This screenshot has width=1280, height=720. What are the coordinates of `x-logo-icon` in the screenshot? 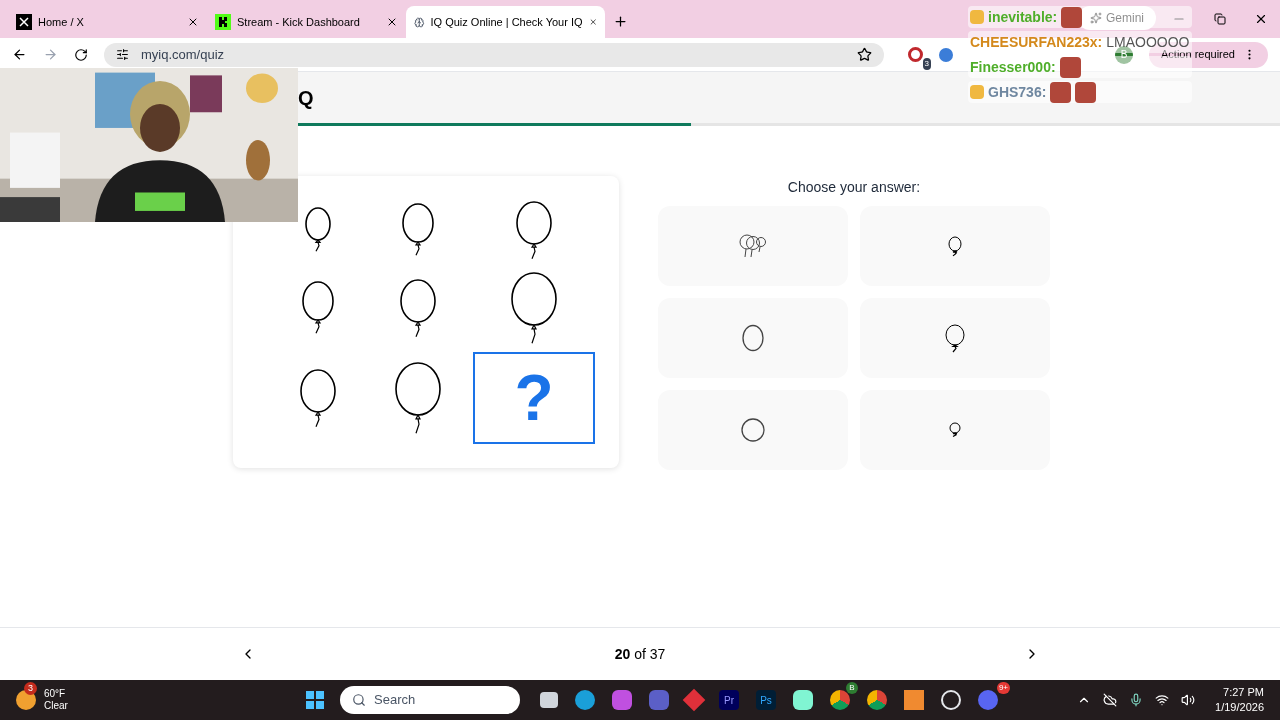 It's located at (24, 22).